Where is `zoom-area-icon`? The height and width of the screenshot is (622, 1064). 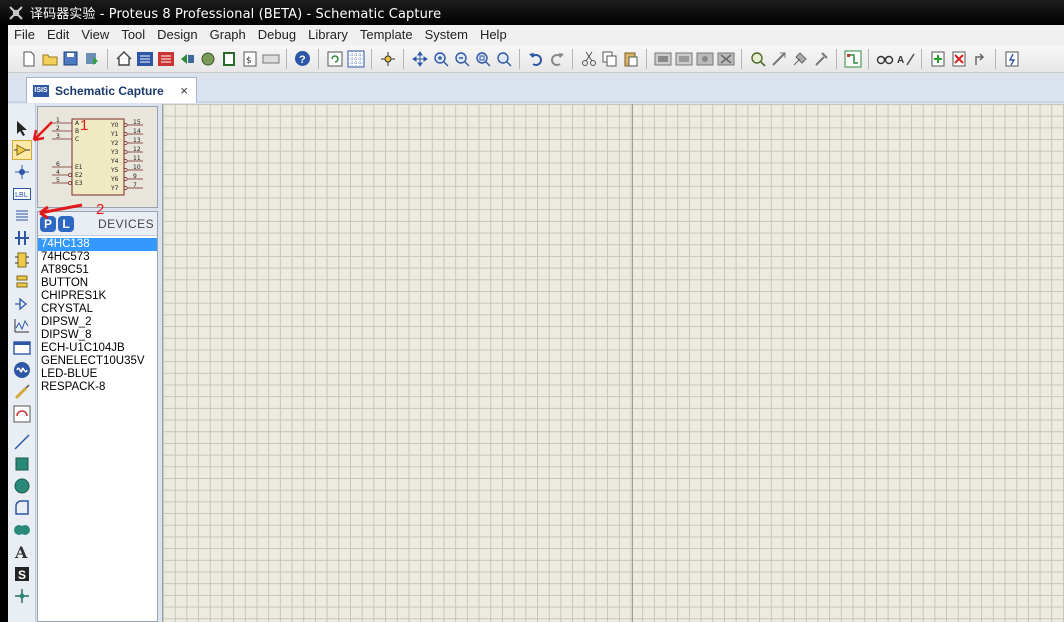
zoom-area-icon is located at coordinates (503, 58).